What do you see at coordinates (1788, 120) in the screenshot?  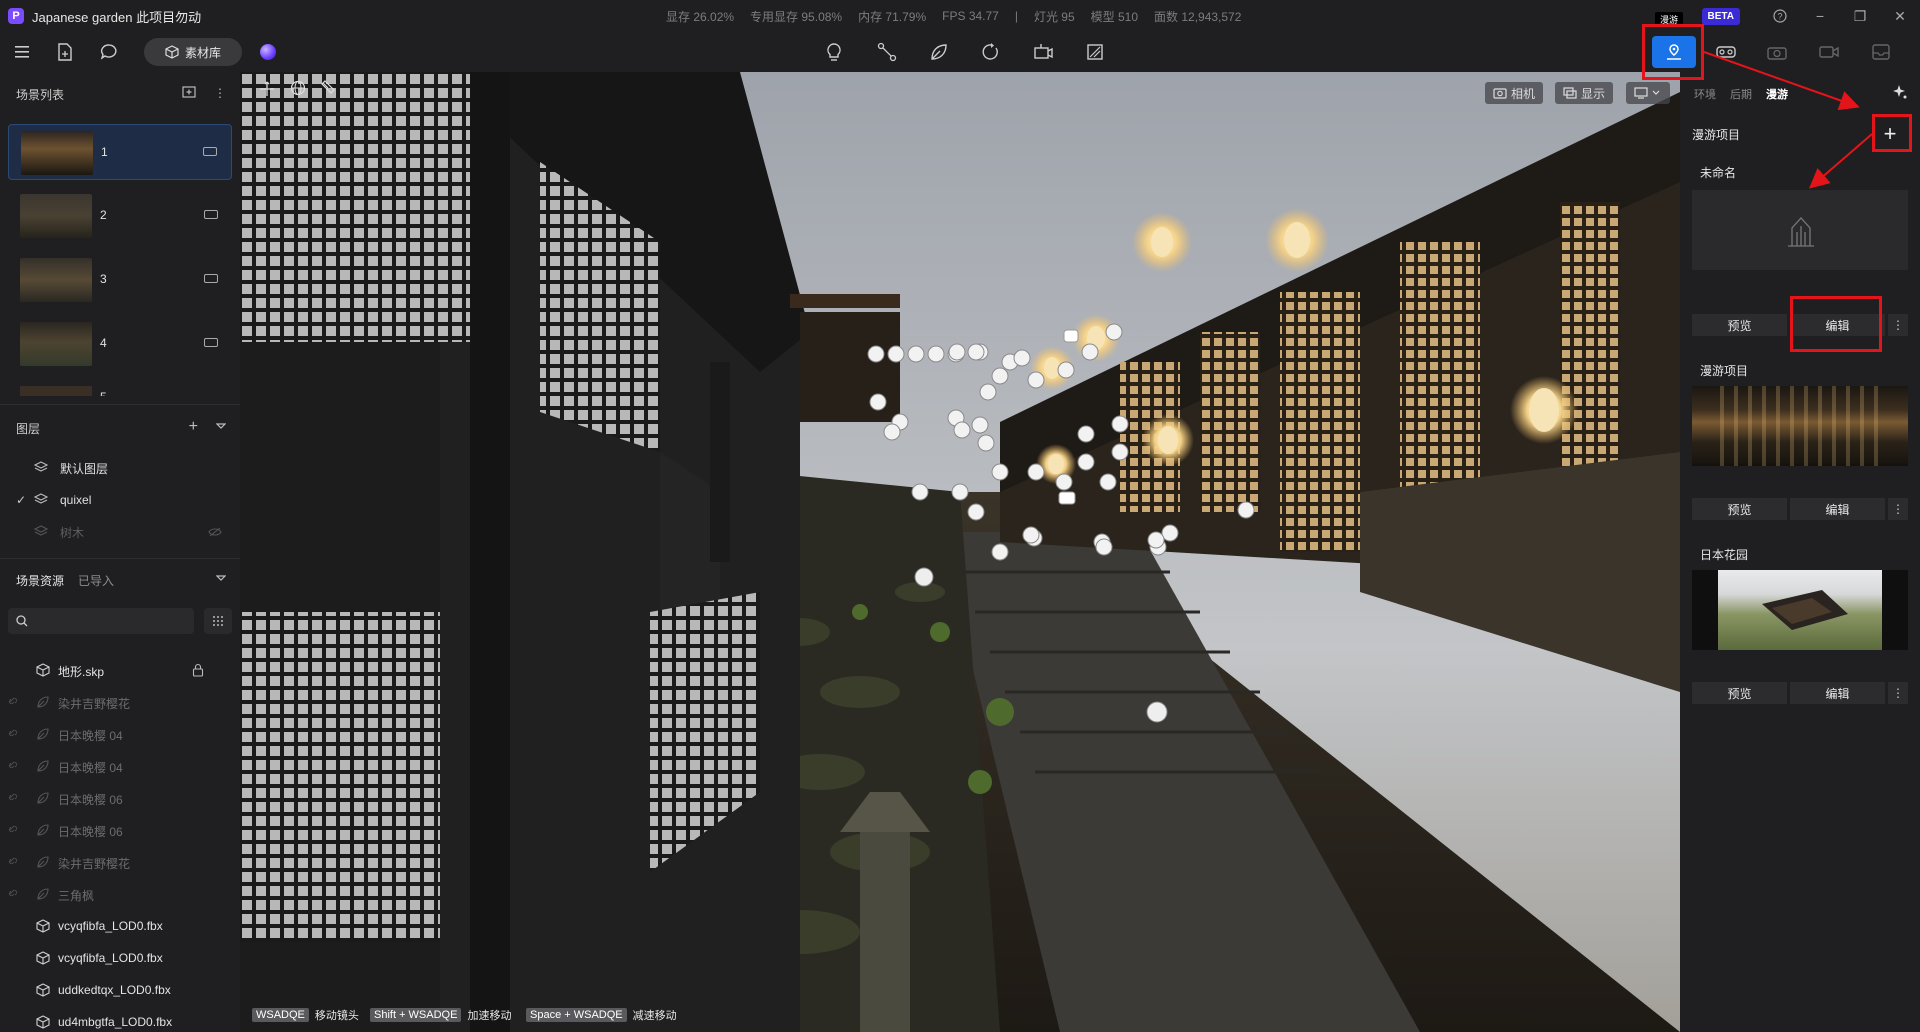 I see `annotation-arrows` at bounding box center [1788, 120].